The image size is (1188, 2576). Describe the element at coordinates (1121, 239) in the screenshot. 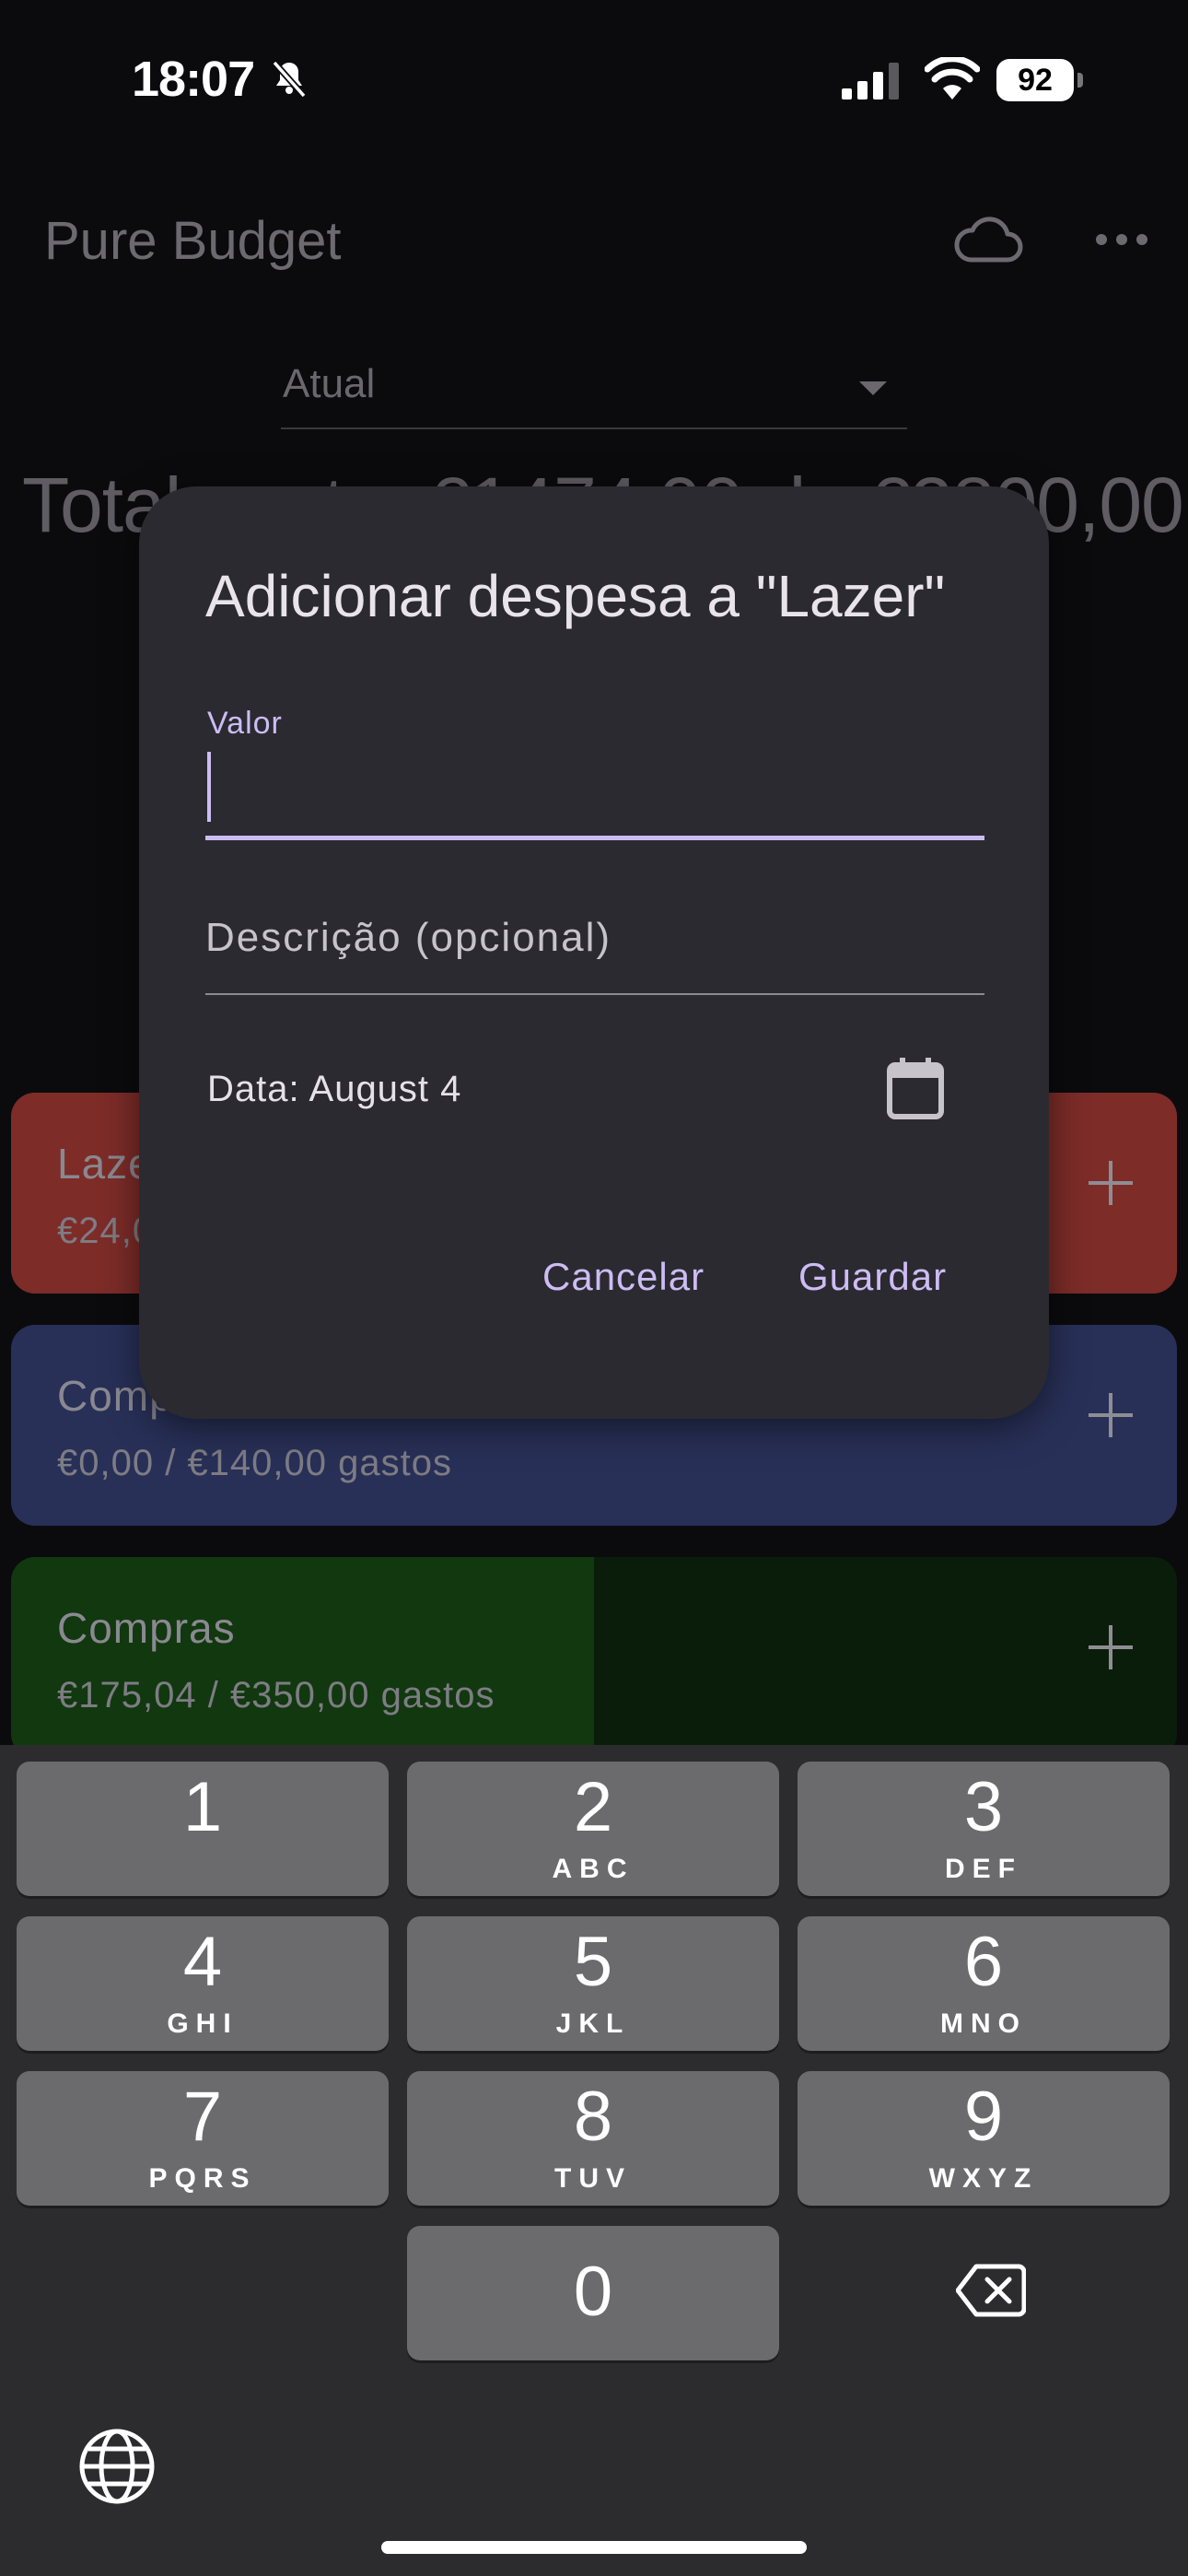

I see `more-options-icon` at that location.